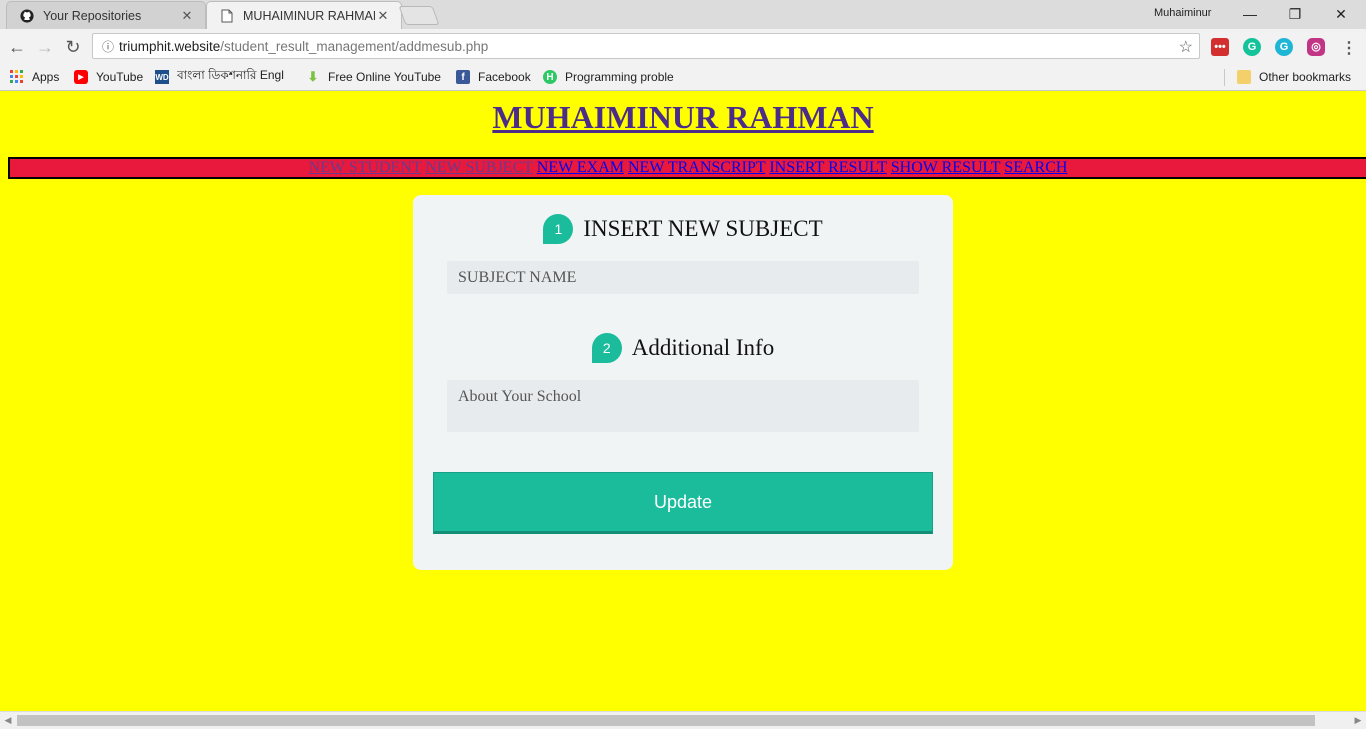 The width and height of the screenshot is (1366, 729). I want to click on github-icon, so click(27, 16).